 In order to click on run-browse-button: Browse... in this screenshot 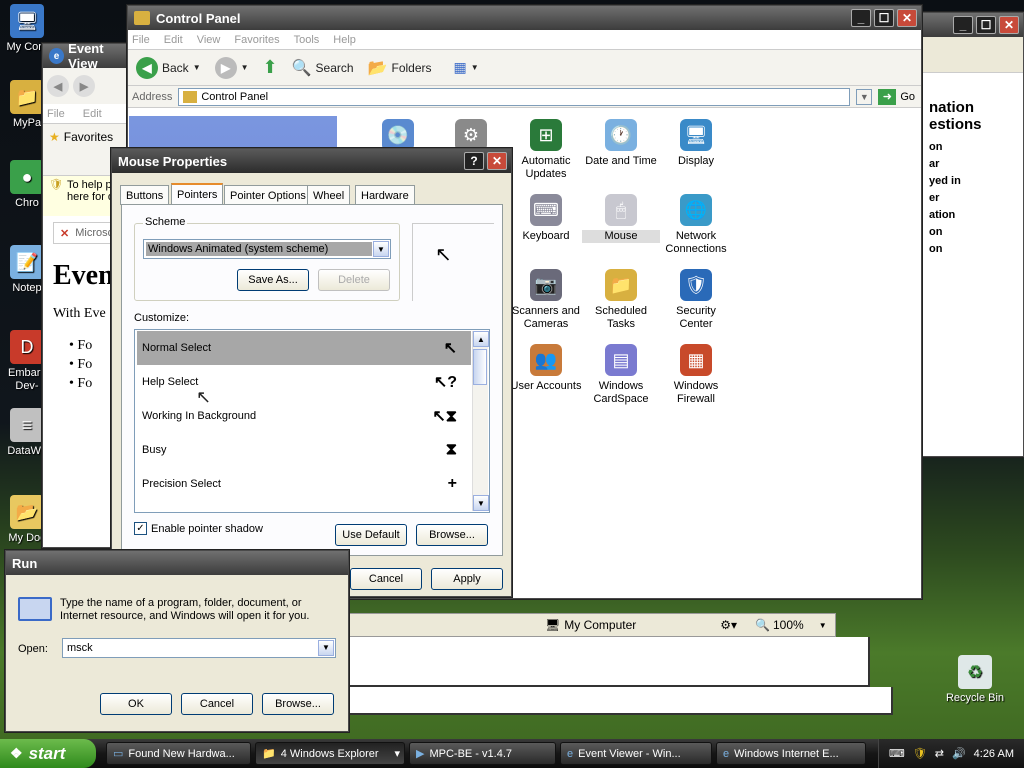, I will do `click(298, 704)`.